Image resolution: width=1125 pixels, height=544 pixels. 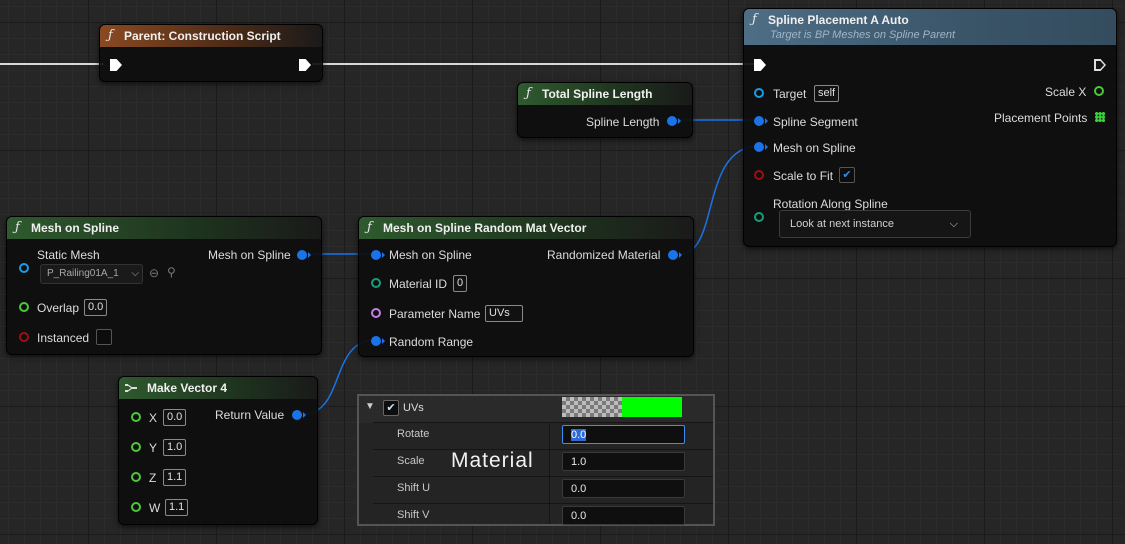 What do you see at coordinates (674, 121) in the screenshot?
I see `spline-length-output-pin` at bounding box center [674, 121].